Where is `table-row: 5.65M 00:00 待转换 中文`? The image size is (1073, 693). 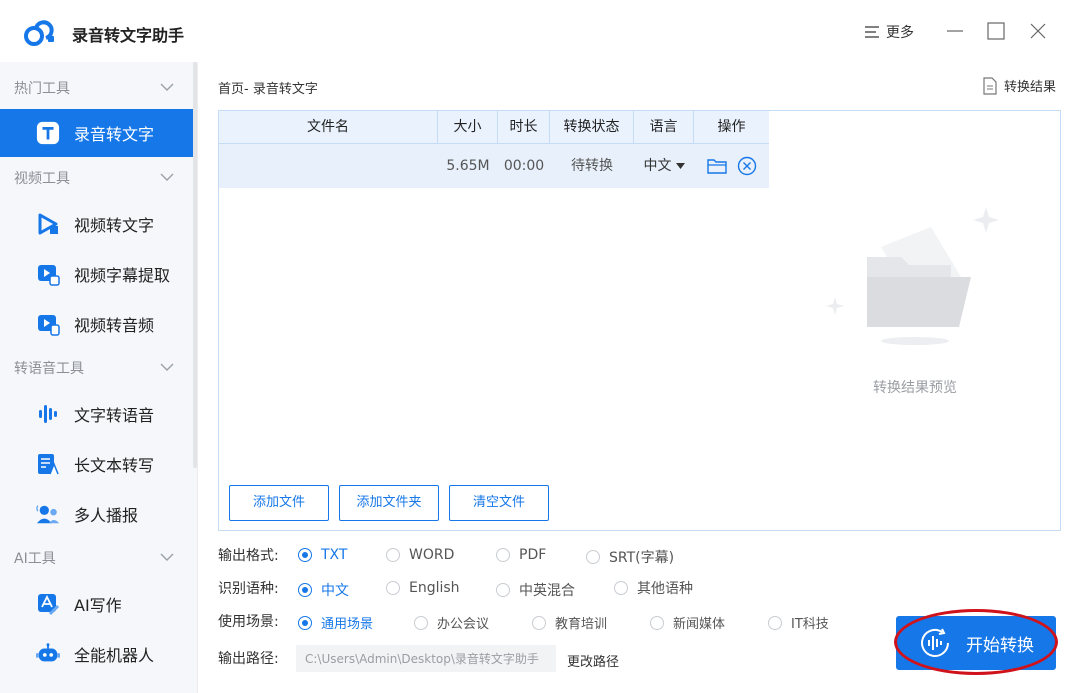
table-row: 5.65M 00:00 待转换 中文 is located at coordinates (494, 166).